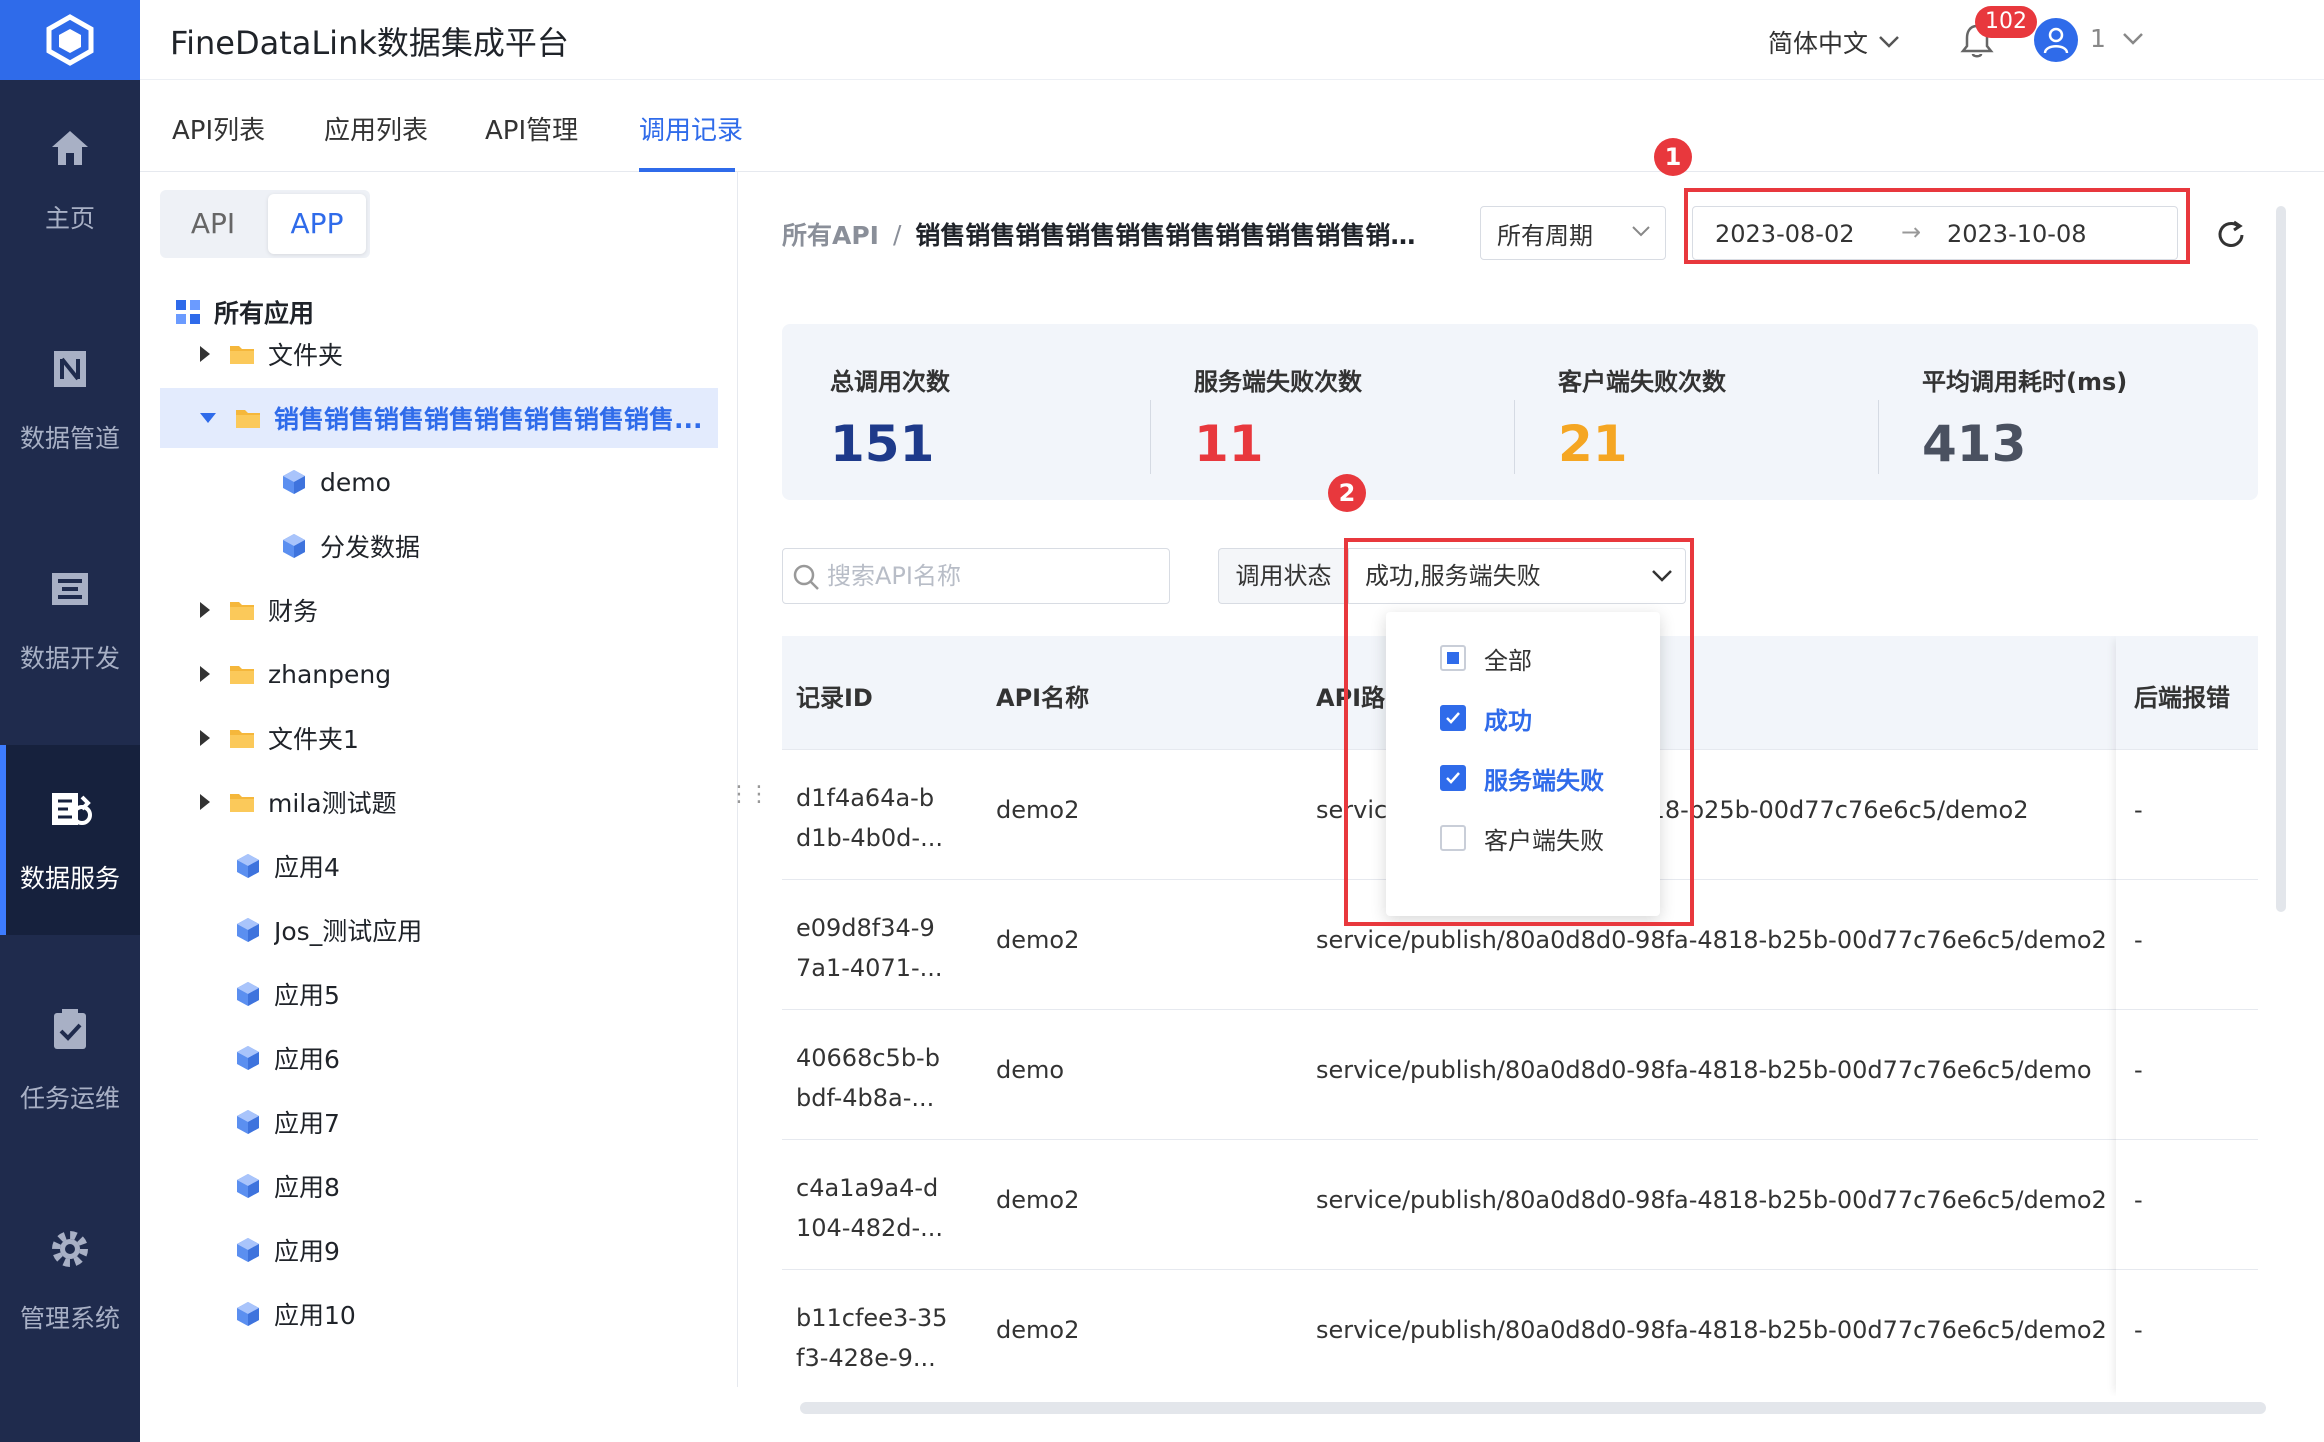  I want to click on tree-app: 应用4, so click(439, 866).